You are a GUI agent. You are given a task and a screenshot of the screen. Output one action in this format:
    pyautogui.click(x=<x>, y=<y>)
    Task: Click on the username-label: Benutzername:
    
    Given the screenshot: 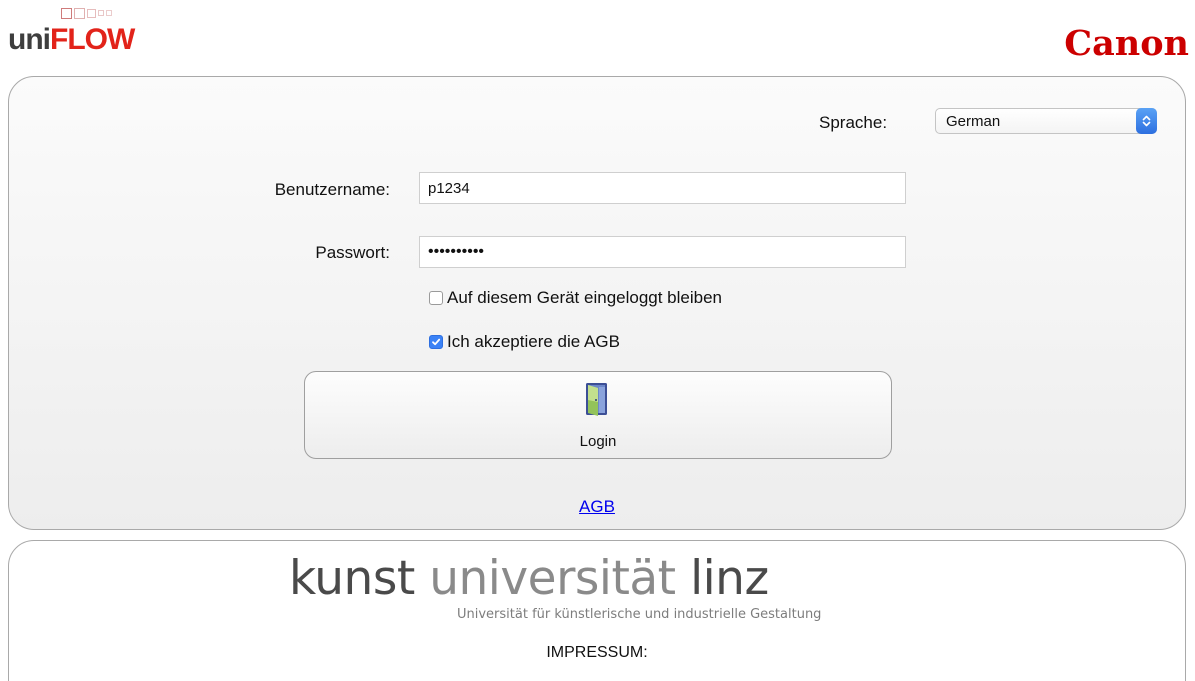 What is the action you would take?
    pyautogui.click(x=332, y=189)
    